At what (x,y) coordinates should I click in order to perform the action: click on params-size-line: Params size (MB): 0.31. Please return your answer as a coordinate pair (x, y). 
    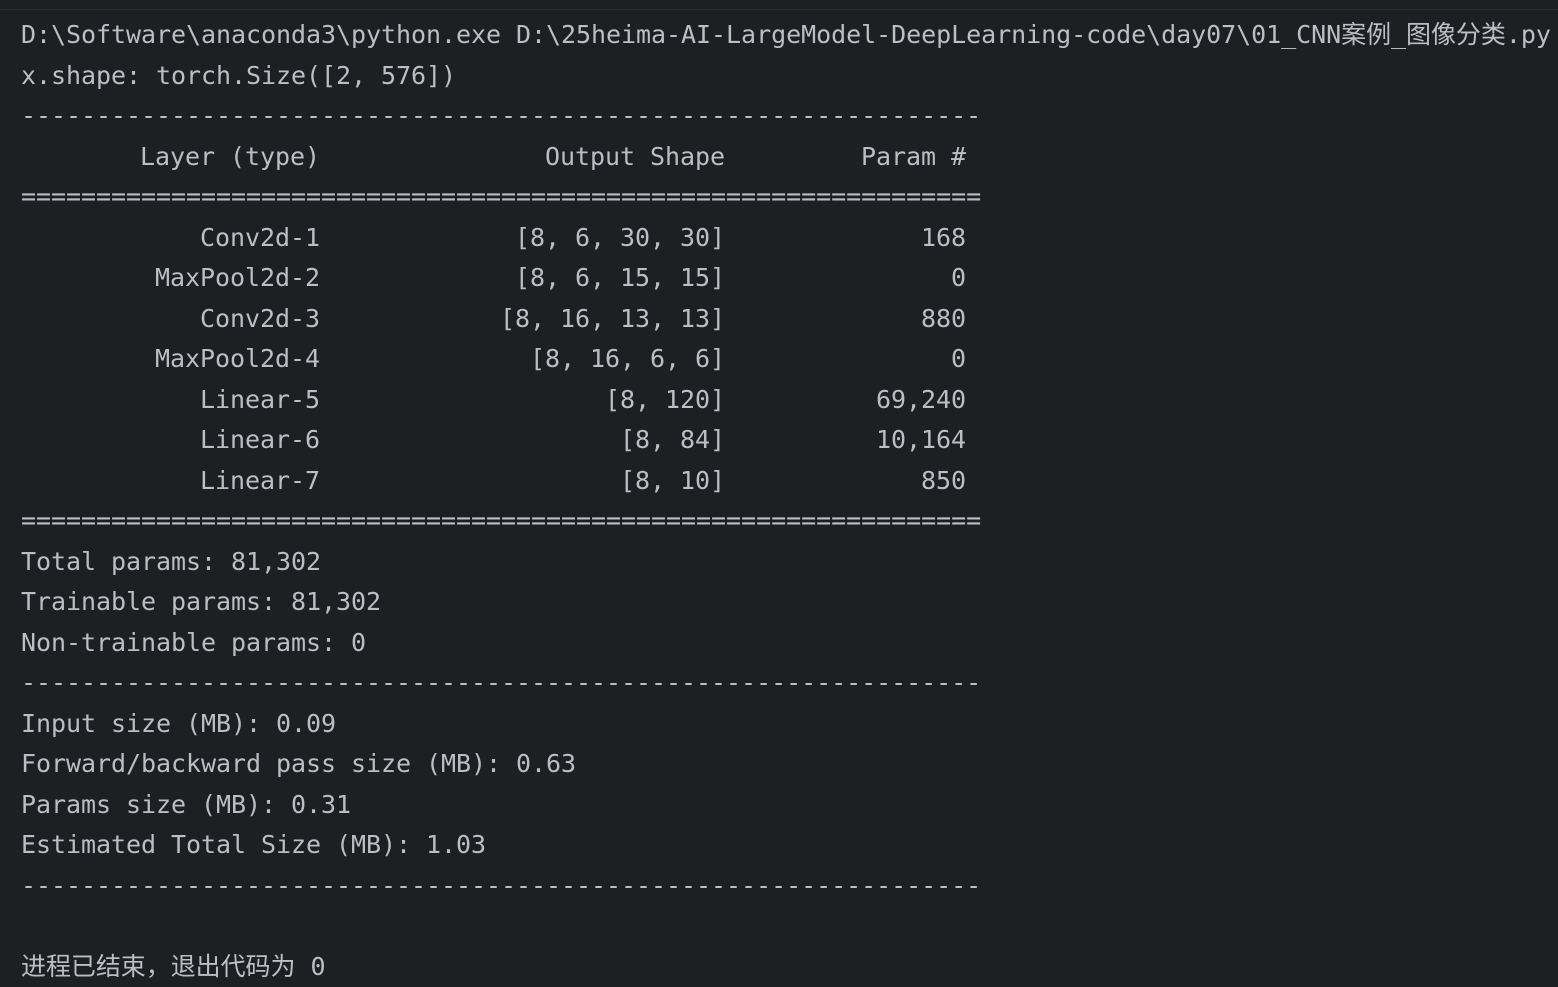
    Looking at the image, I should click on (186, 804).